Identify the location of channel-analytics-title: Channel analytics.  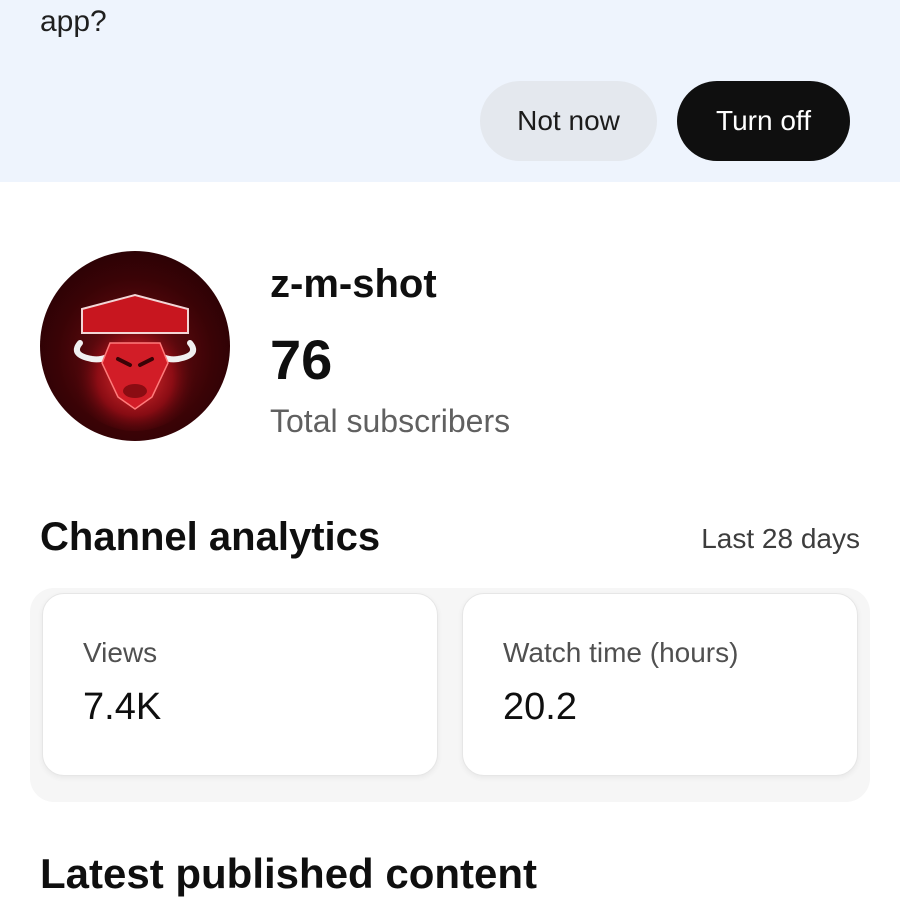
(210, 537).